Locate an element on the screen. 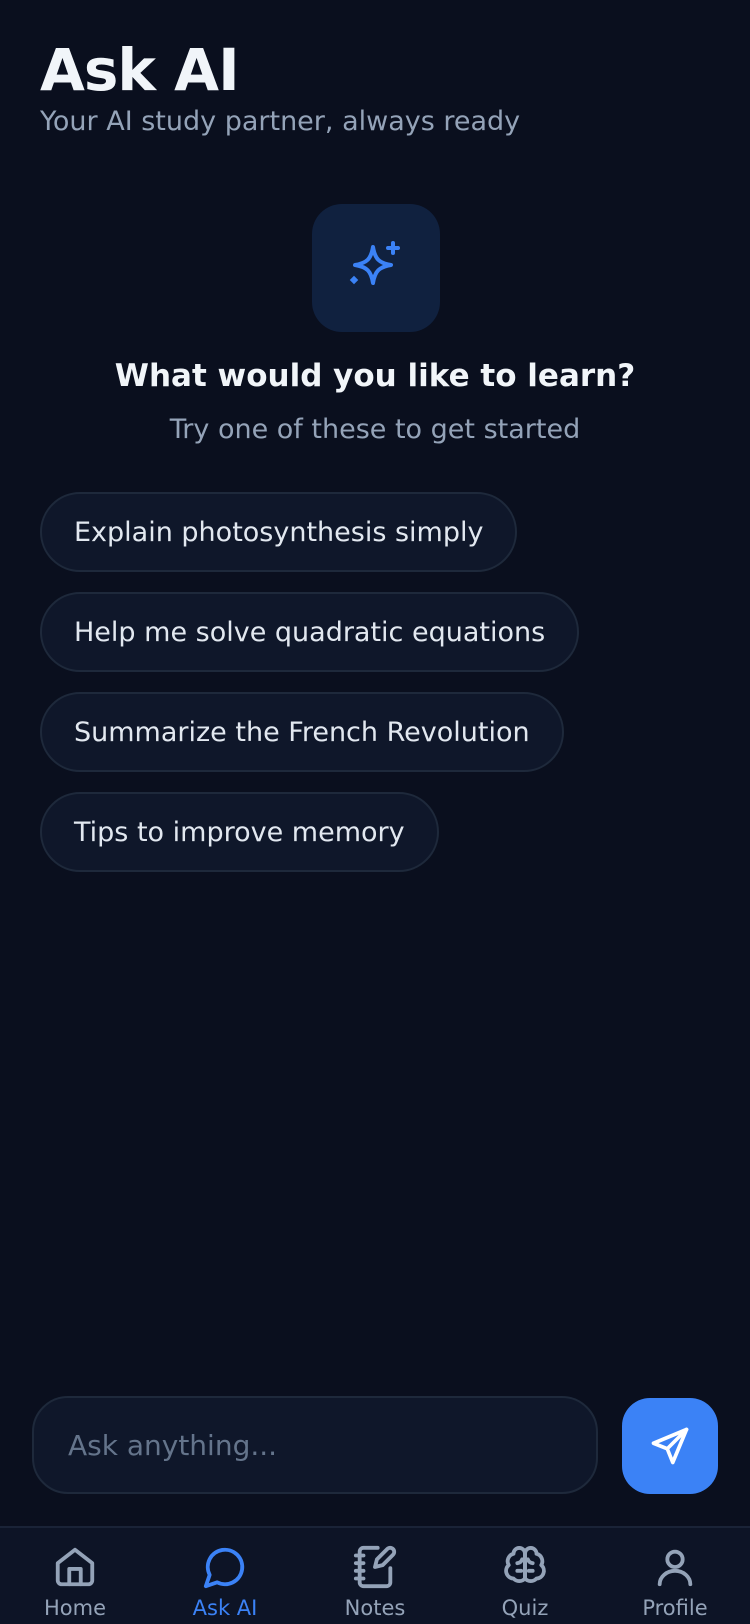  tab-label: Ask AI is located at coordinates (225, 1608).